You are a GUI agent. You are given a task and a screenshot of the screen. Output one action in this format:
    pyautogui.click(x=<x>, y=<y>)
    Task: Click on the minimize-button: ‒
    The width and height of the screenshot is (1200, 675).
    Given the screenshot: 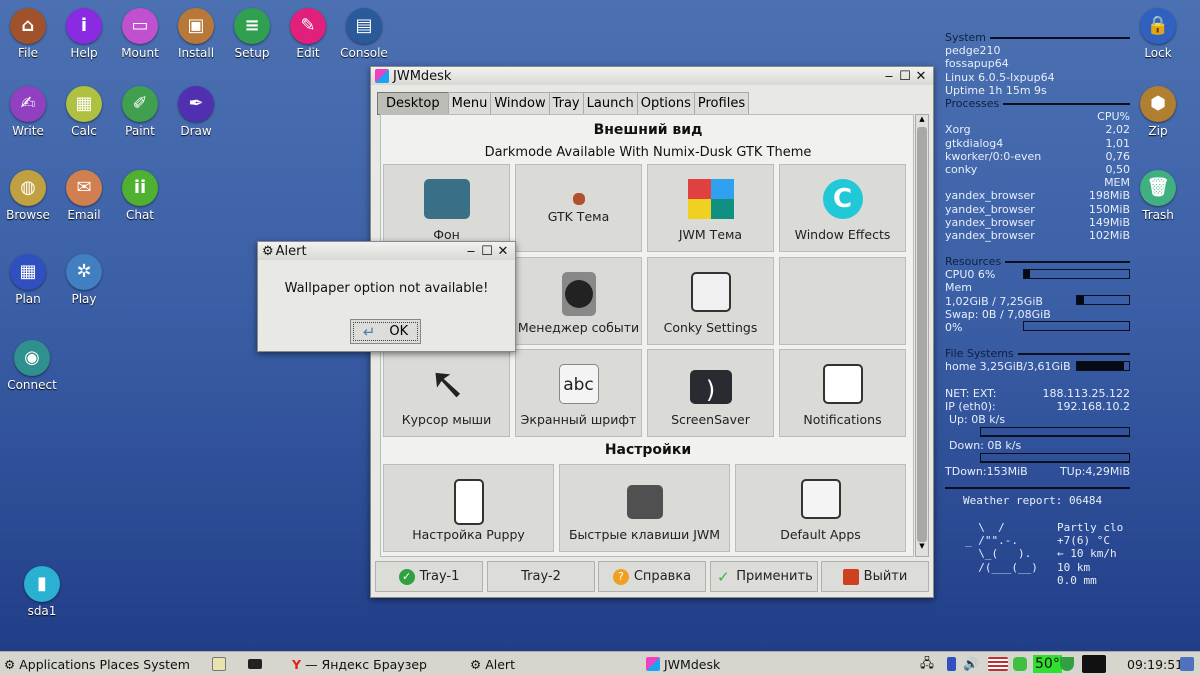 What is the action you would take?
    pyautogui.click(x=889, y=76)
    